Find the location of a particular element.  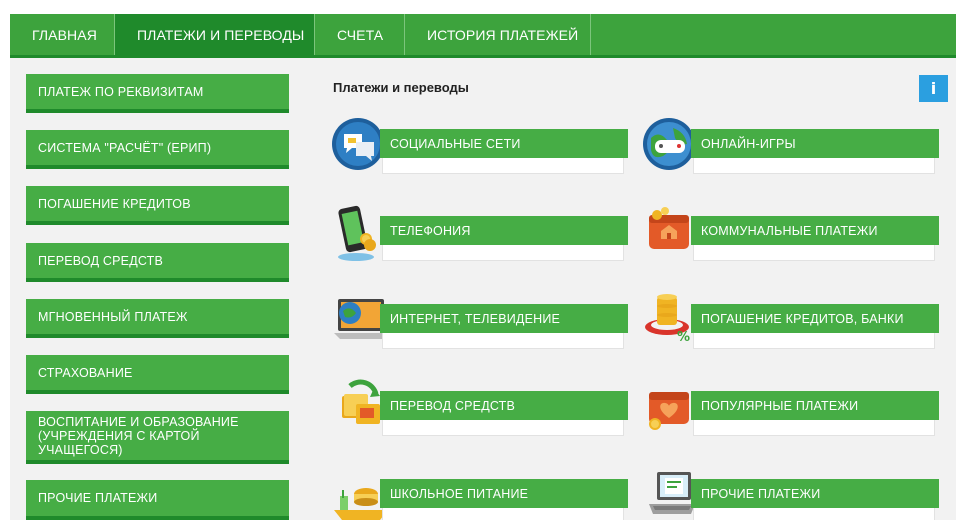

category-utility-payments: КОММУНАЛЬНЫЕ ПЛАТЕЖИ is located at coordinates (793, 234).